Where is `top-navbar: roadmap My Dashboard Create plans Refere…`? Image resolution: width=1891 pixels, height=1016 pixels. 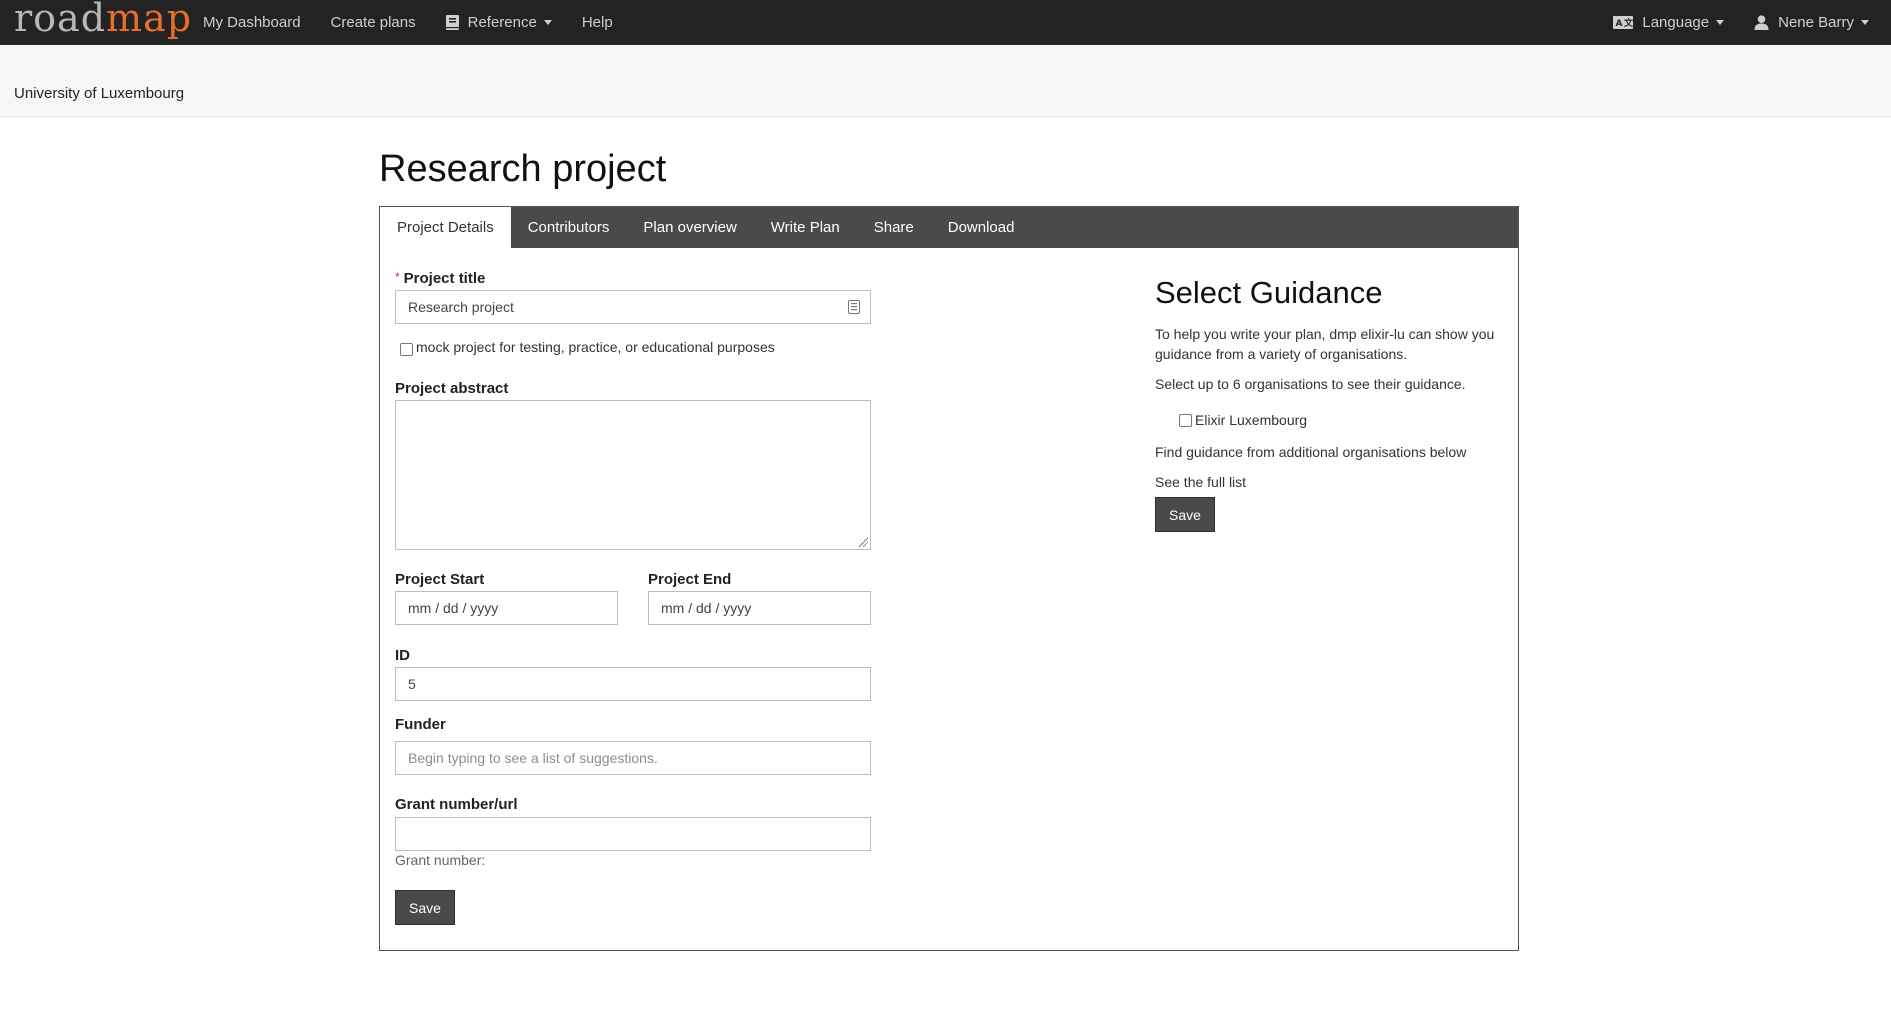 top-navbar: roadmap My Dashboard Create plans Refere… is located at coordinates (945, 22).